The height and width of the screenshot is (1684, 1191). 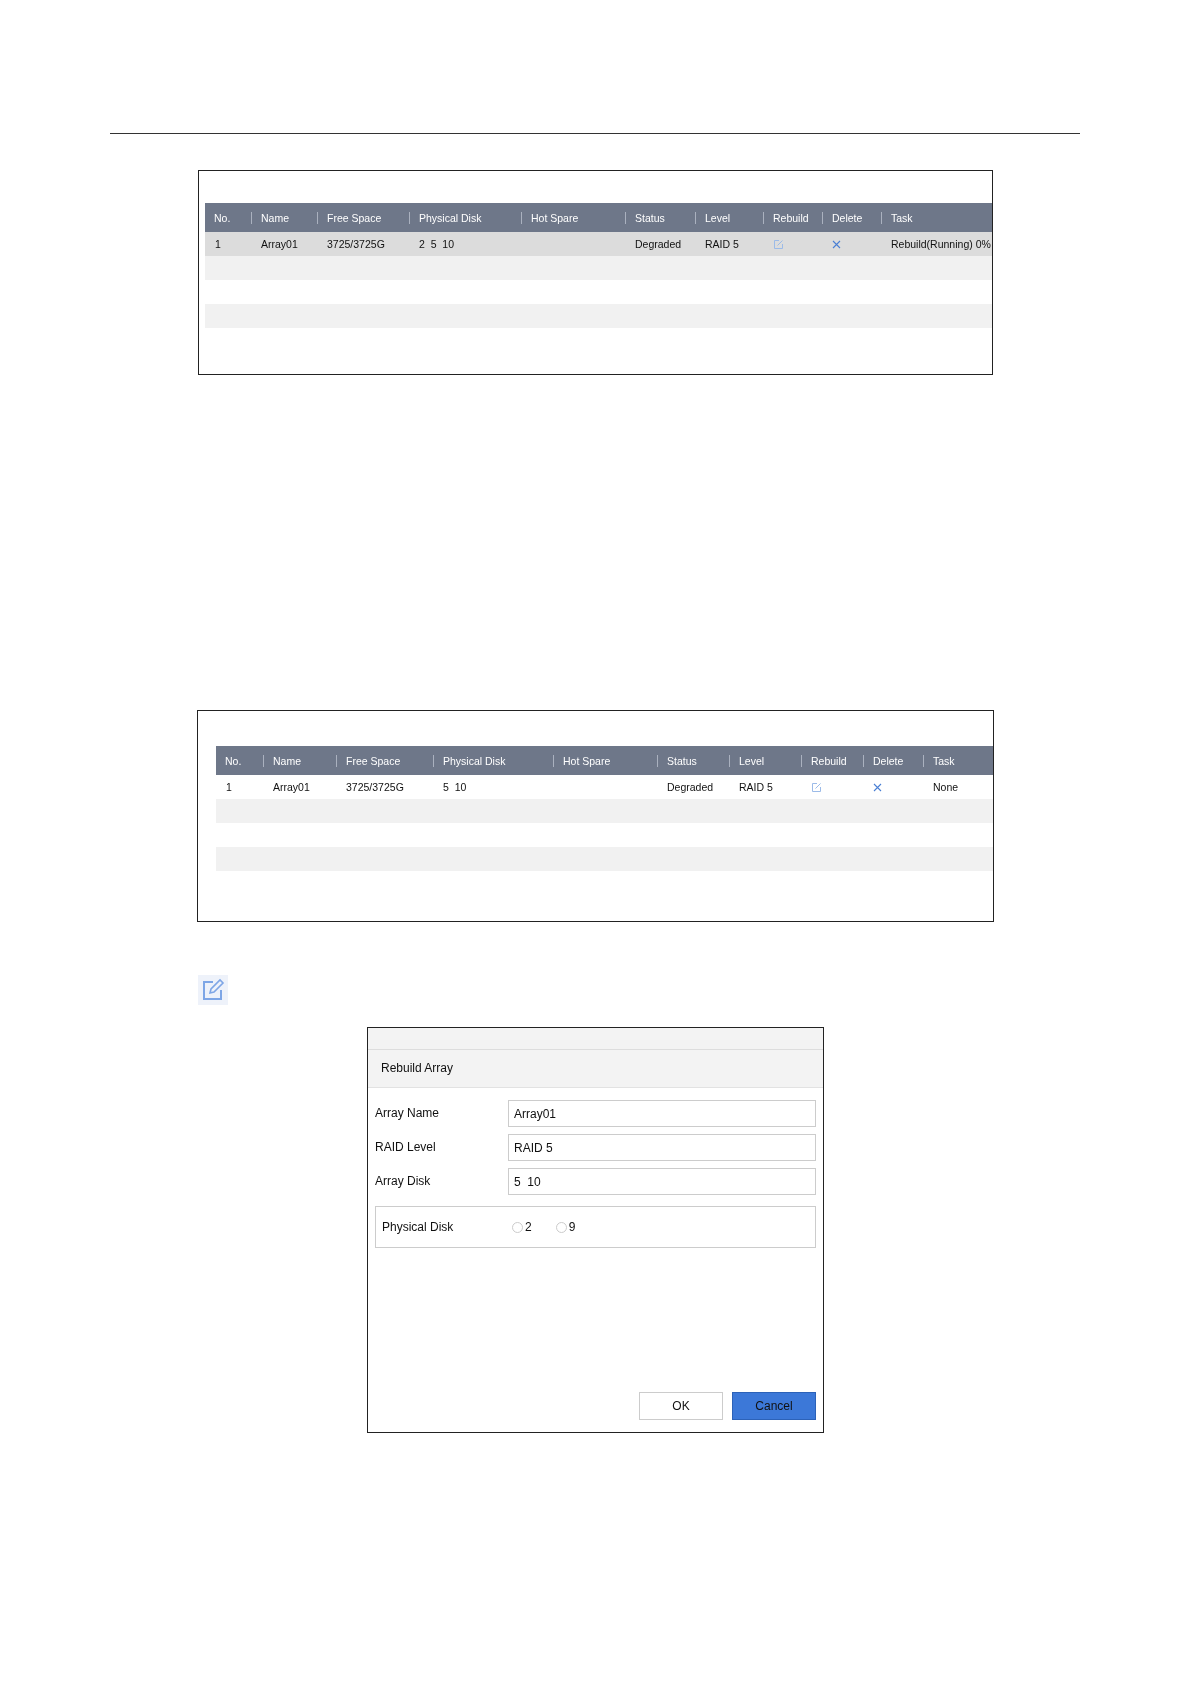 I want to click on field-label: RAID Level, so click(x=406, y=1147).